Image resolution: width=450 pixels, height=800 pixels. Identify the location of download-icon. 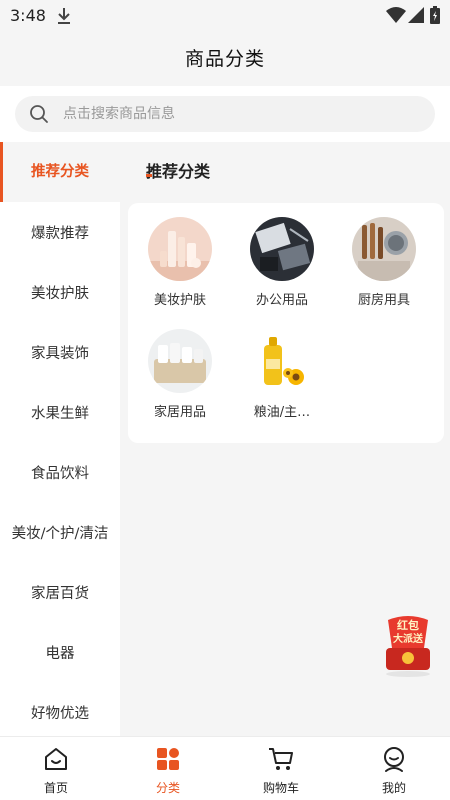
(64, 16).